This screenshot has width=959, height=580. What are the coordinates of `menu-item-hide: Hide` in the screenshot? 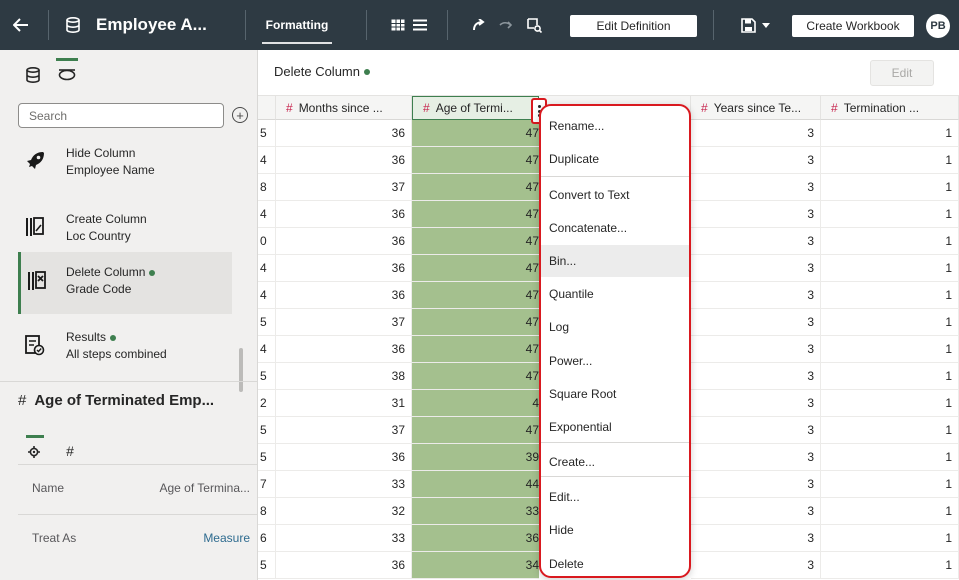 It's located at (615, 530).